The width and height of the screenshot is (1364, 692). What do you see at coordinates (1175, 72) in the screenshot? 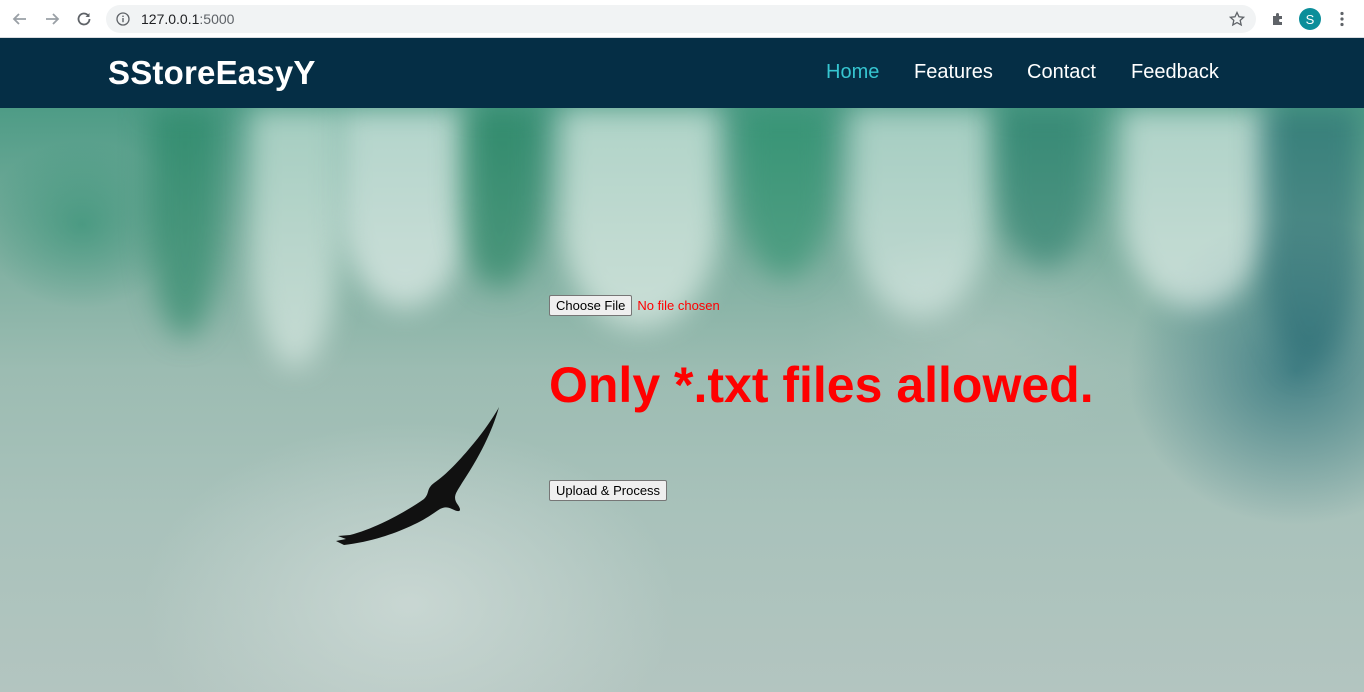
I see `nav-link-feedback: Feedback` at bounding box center [1175, 72].